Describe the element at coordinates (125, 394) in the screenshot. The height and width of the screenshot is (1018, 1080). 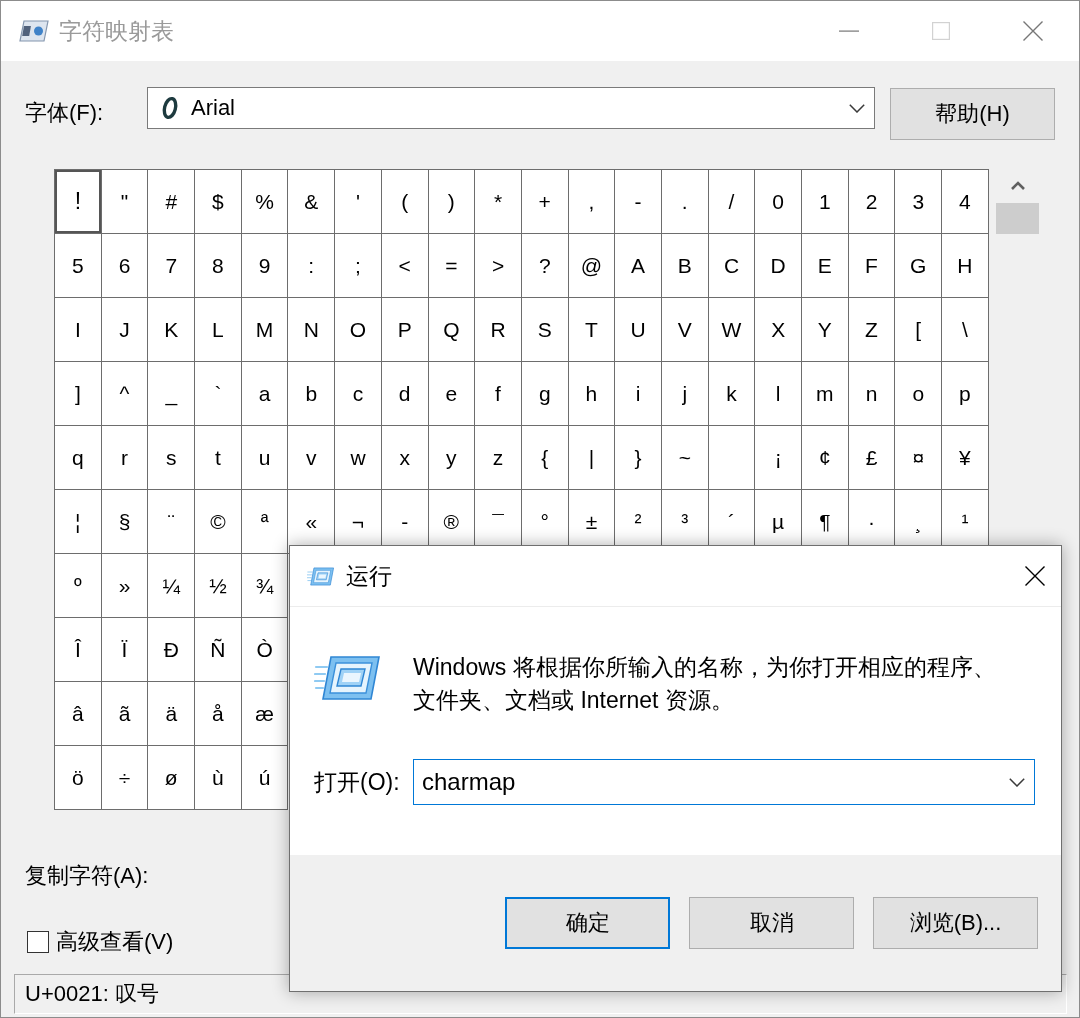
I see `character-cell: ^` at that location.